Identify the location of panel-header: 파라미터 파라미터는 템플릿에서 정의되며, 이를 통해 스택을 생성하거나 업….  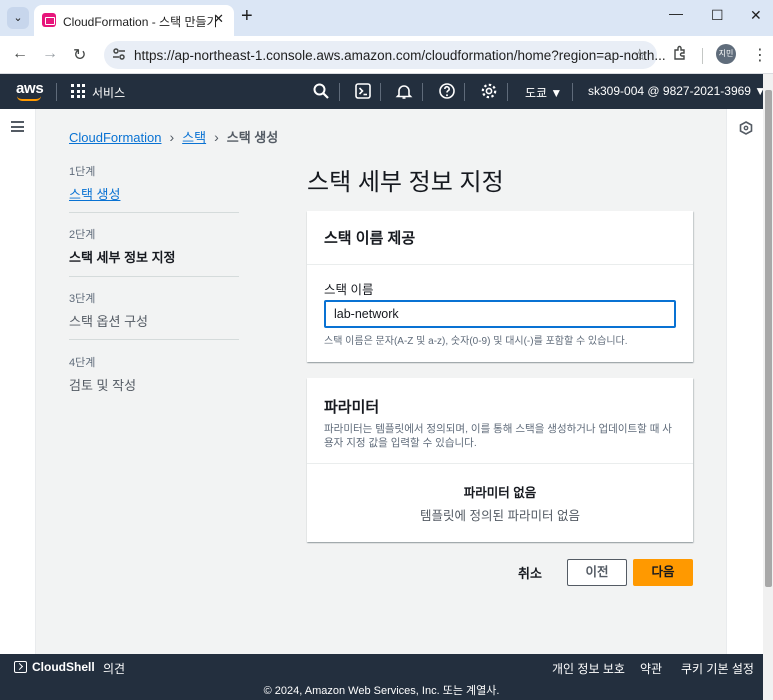
(500, 421).